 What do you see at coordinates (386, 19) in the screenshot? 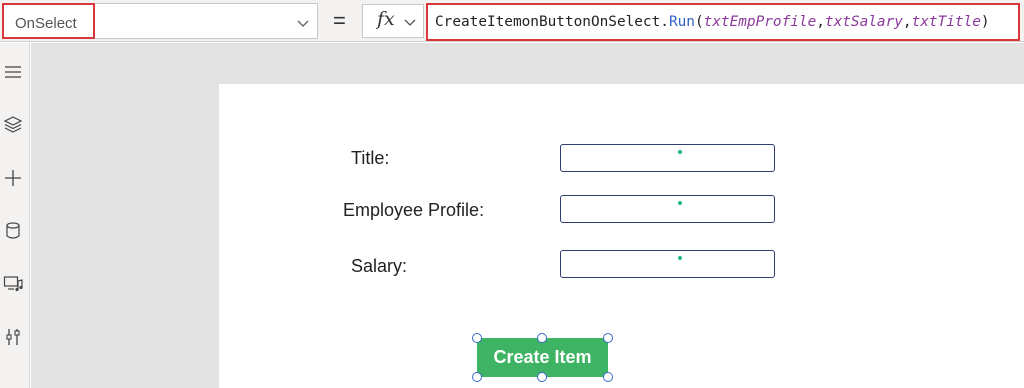
I see `fx-icon: fx` at bounding box center [386, 19].